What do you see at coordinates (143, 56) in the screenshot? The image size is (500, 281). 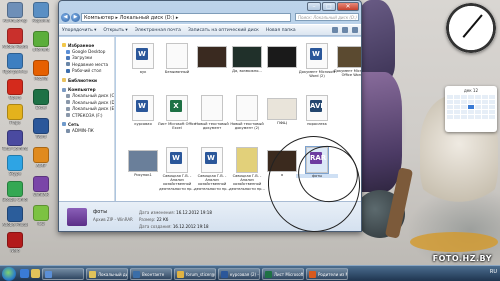 I see `document-icon: W` at bounding box center [143, 56].